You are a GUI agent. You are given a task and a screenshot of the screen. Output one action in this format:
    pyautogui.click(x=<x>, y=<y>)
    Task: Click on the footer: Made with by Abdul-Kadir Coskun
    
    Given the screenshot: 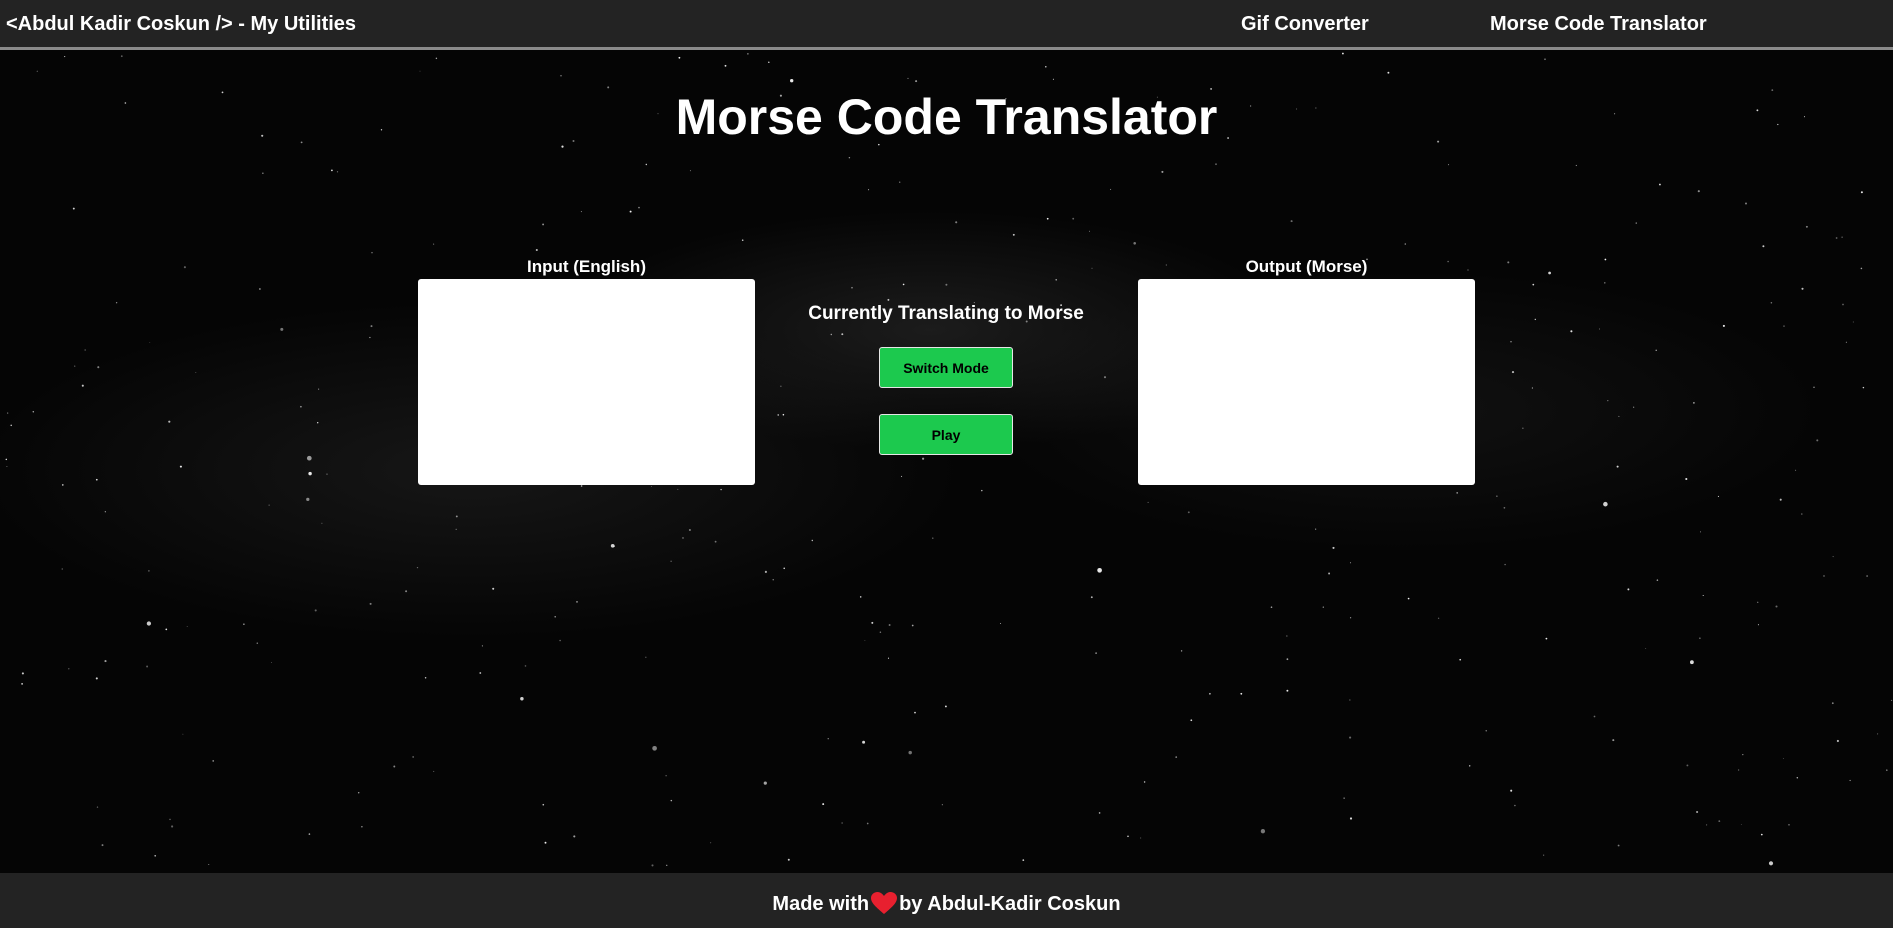 What is the action you would take?
    pyautogui.click(x=946, y=900)
    